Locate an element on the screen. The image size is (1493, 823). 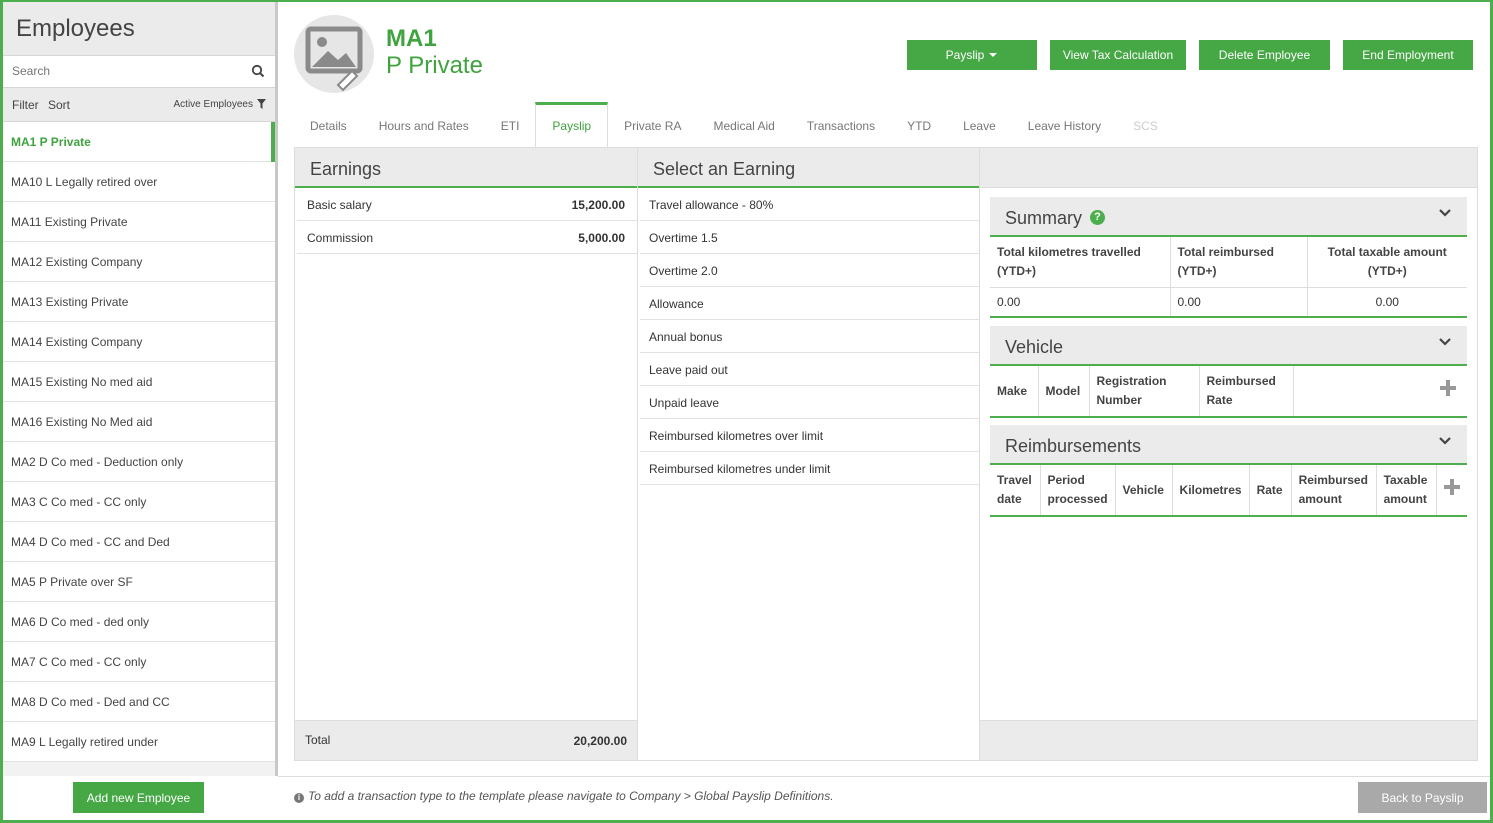
sort-button: Sort is located at coordinates (59, 105).